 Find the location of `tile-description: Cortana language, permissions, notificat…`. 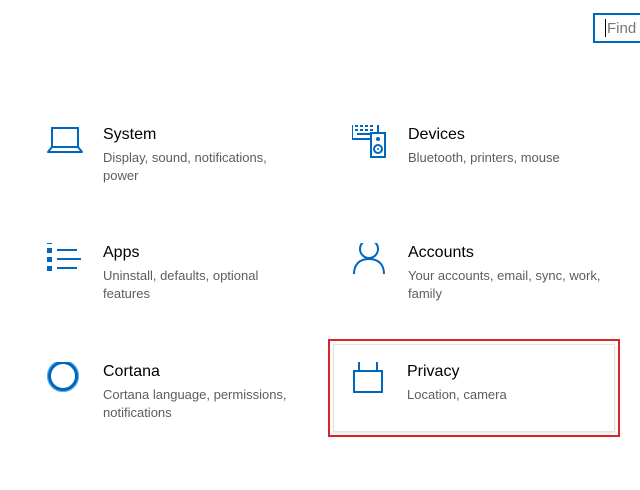

tile-description: Cortana language, permissions, notificat… is located at coordinates (195, 403).